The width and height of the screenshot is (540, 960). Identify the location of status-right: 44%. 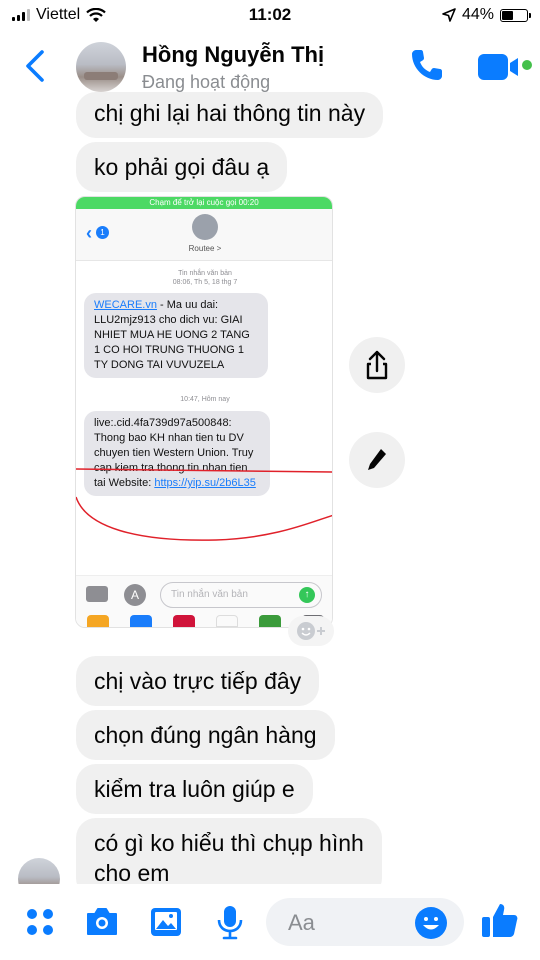
(486, 15).